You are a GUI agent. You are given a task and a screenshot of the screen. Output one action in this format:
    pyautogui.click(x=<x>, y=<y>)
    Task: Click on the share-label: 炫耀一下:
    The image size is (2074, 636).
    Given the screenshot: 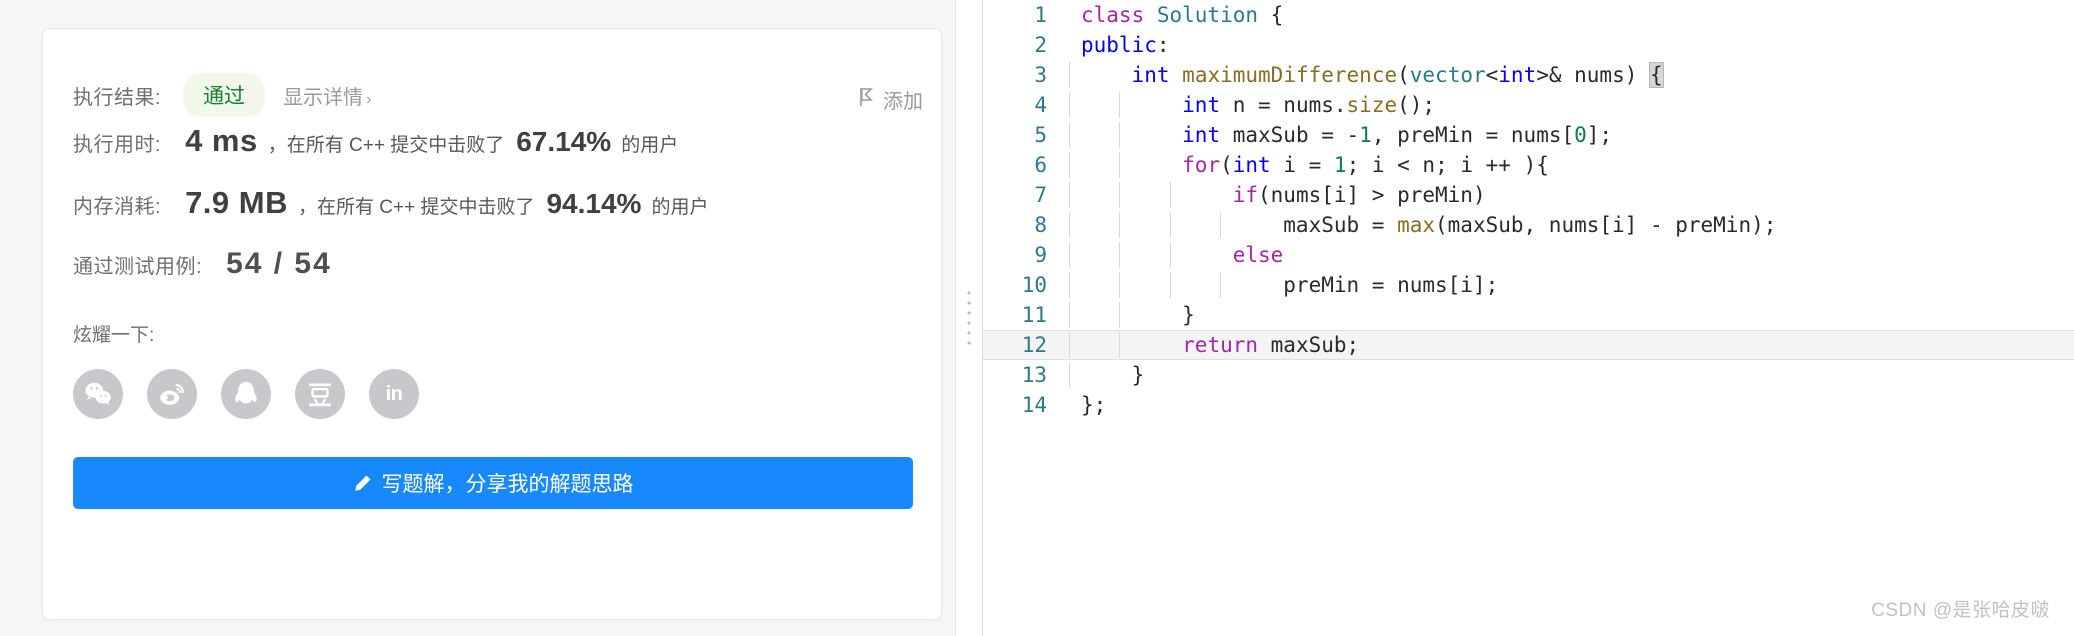 What is the action you would take?
    pyautogui.click(x=114, y=335)
    